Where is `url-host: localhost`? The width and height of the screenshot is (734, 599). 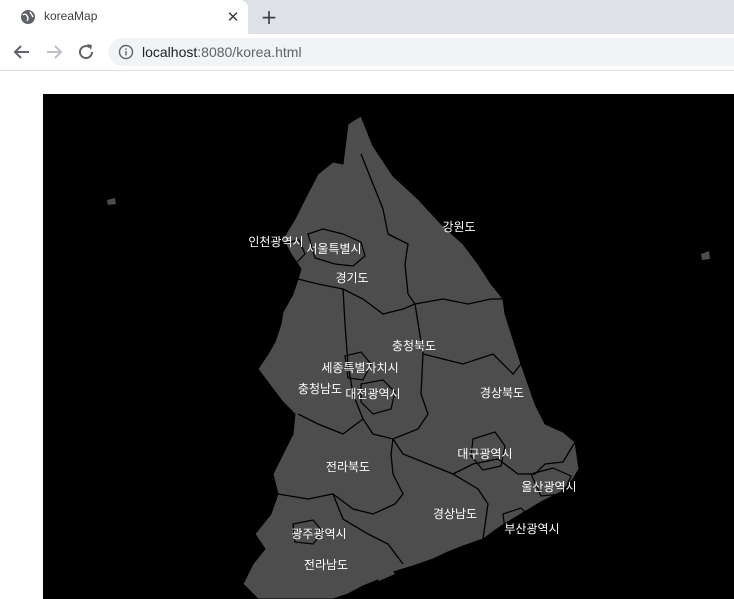 url-host: localhost is located at coordinates (170, 52).